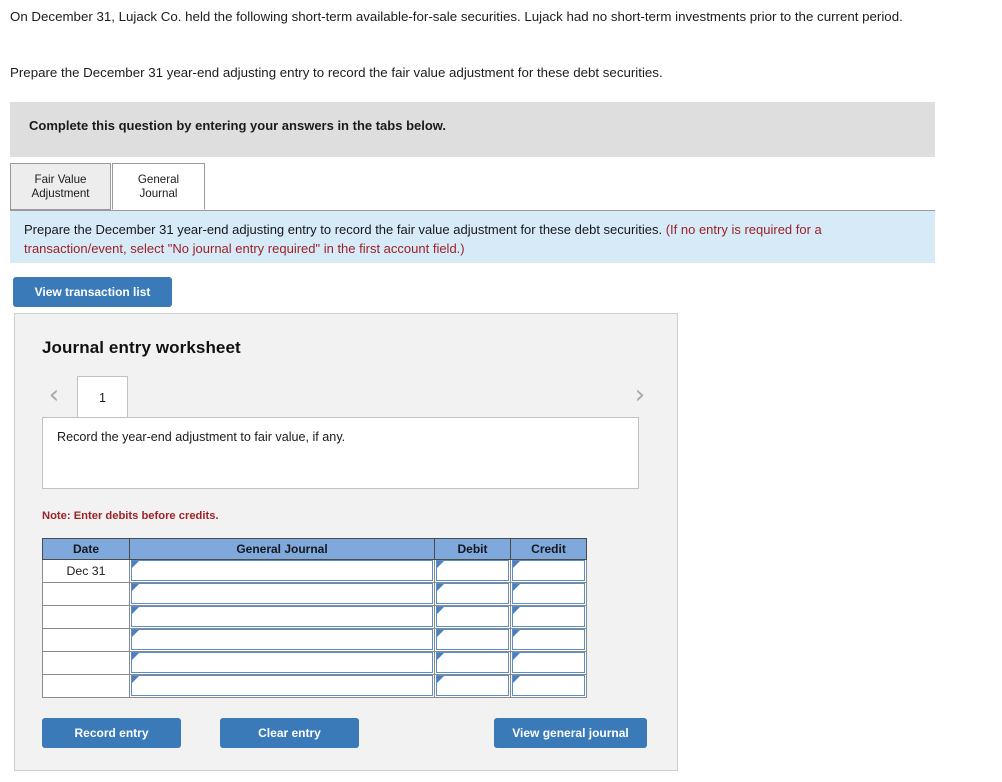  I want to click on table-row: Dec 31, so click(314, 571).